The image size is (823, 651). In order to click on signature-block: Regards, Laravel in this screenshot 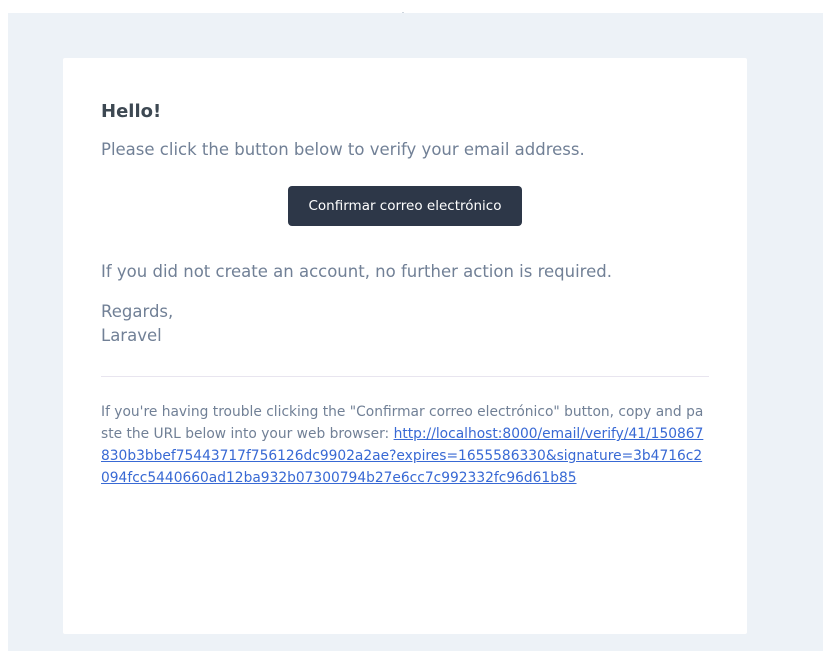, I will do `click(405, 324)`.